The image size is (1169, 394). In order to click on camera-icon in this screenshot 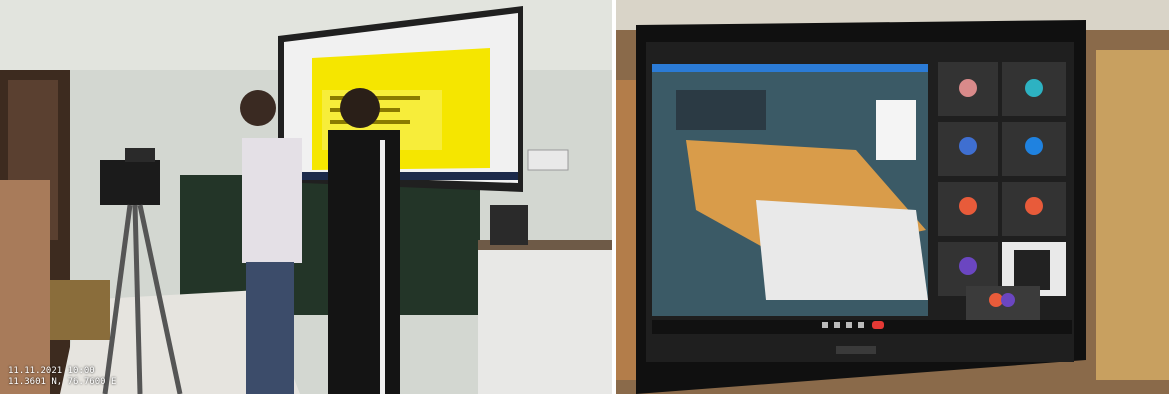, I will do `click(837, 325)`.